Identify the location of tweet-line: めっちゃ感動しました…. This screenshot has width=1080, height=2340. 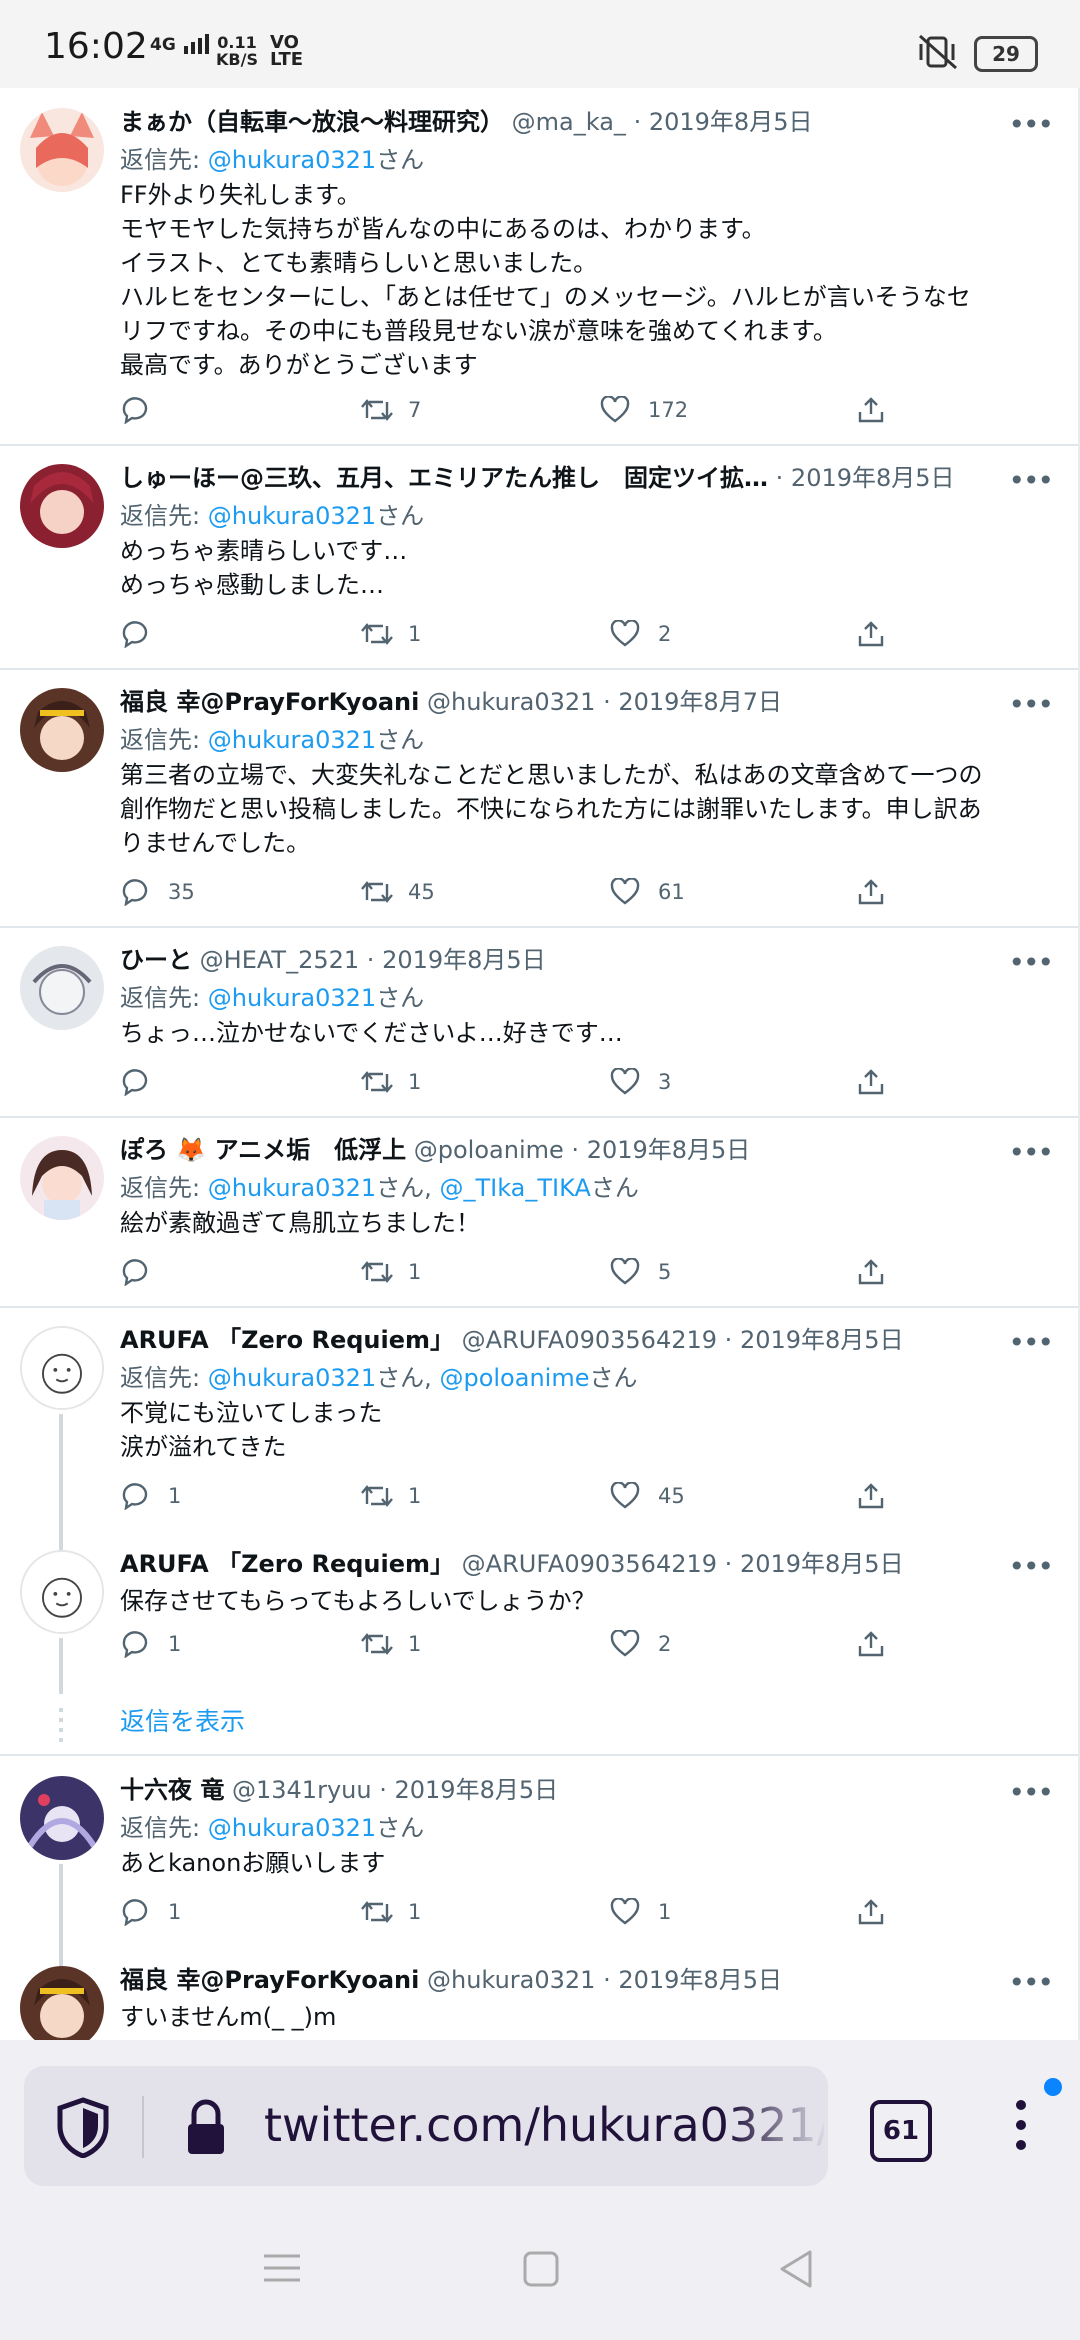
(252, 585).